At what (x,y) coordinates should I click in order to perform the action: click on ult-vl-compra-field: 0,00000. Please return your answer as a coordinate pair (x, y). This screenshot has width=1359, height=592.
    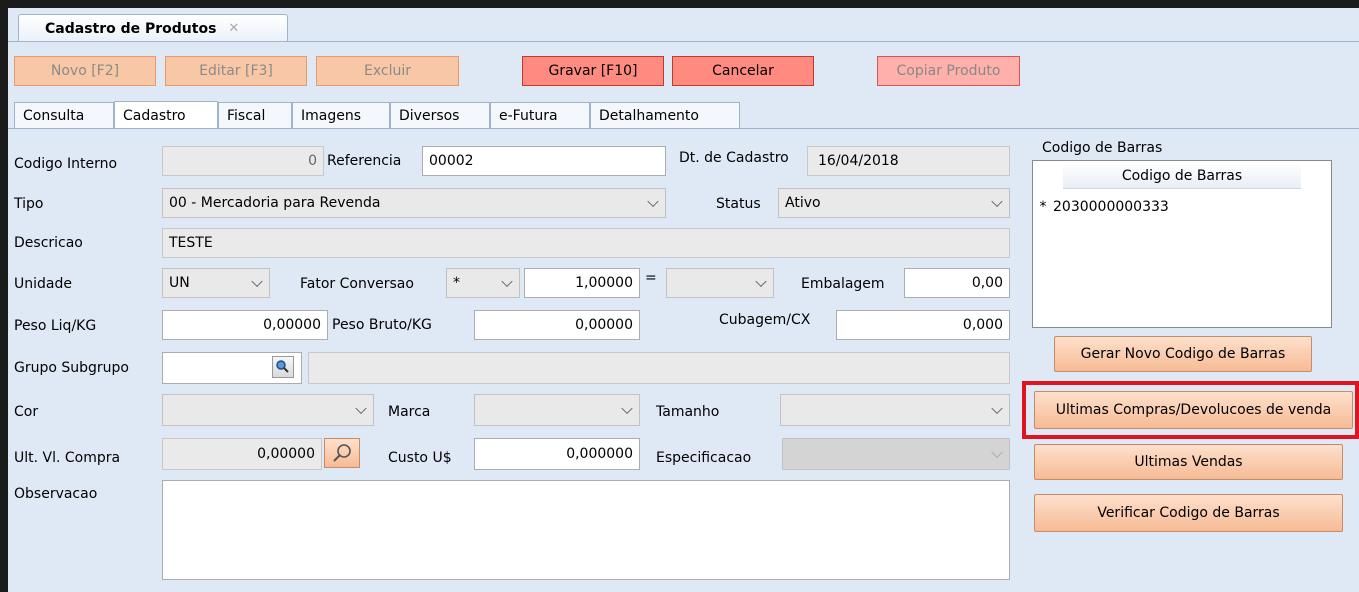
    Looking at the image, I should click on (242, 454).